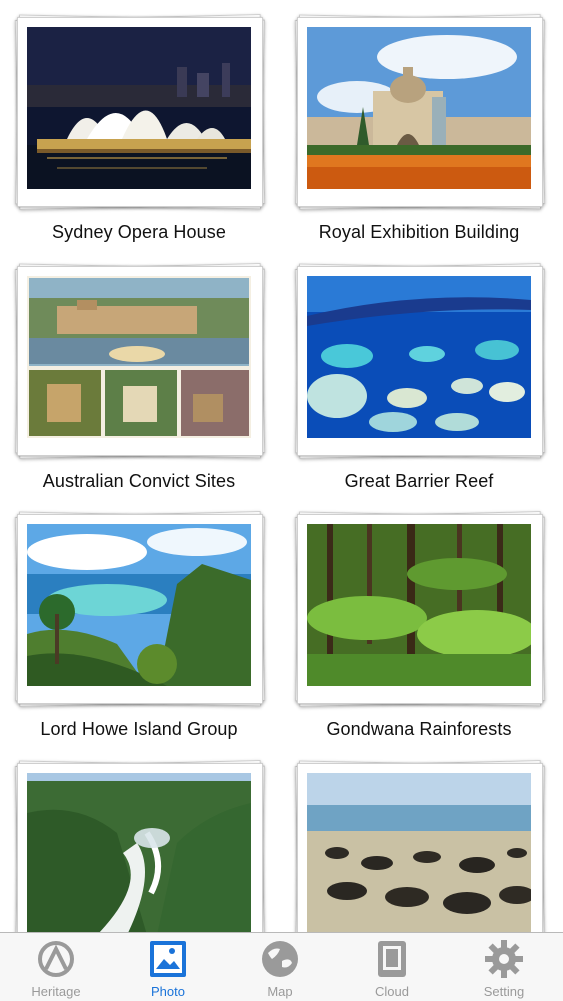 This screenshot has height=1001, width=563. What do you see at coordinates (419, 108) in the screenshot?
I see `royal-exhibition-building-photo` at bounding box center [419, 108].